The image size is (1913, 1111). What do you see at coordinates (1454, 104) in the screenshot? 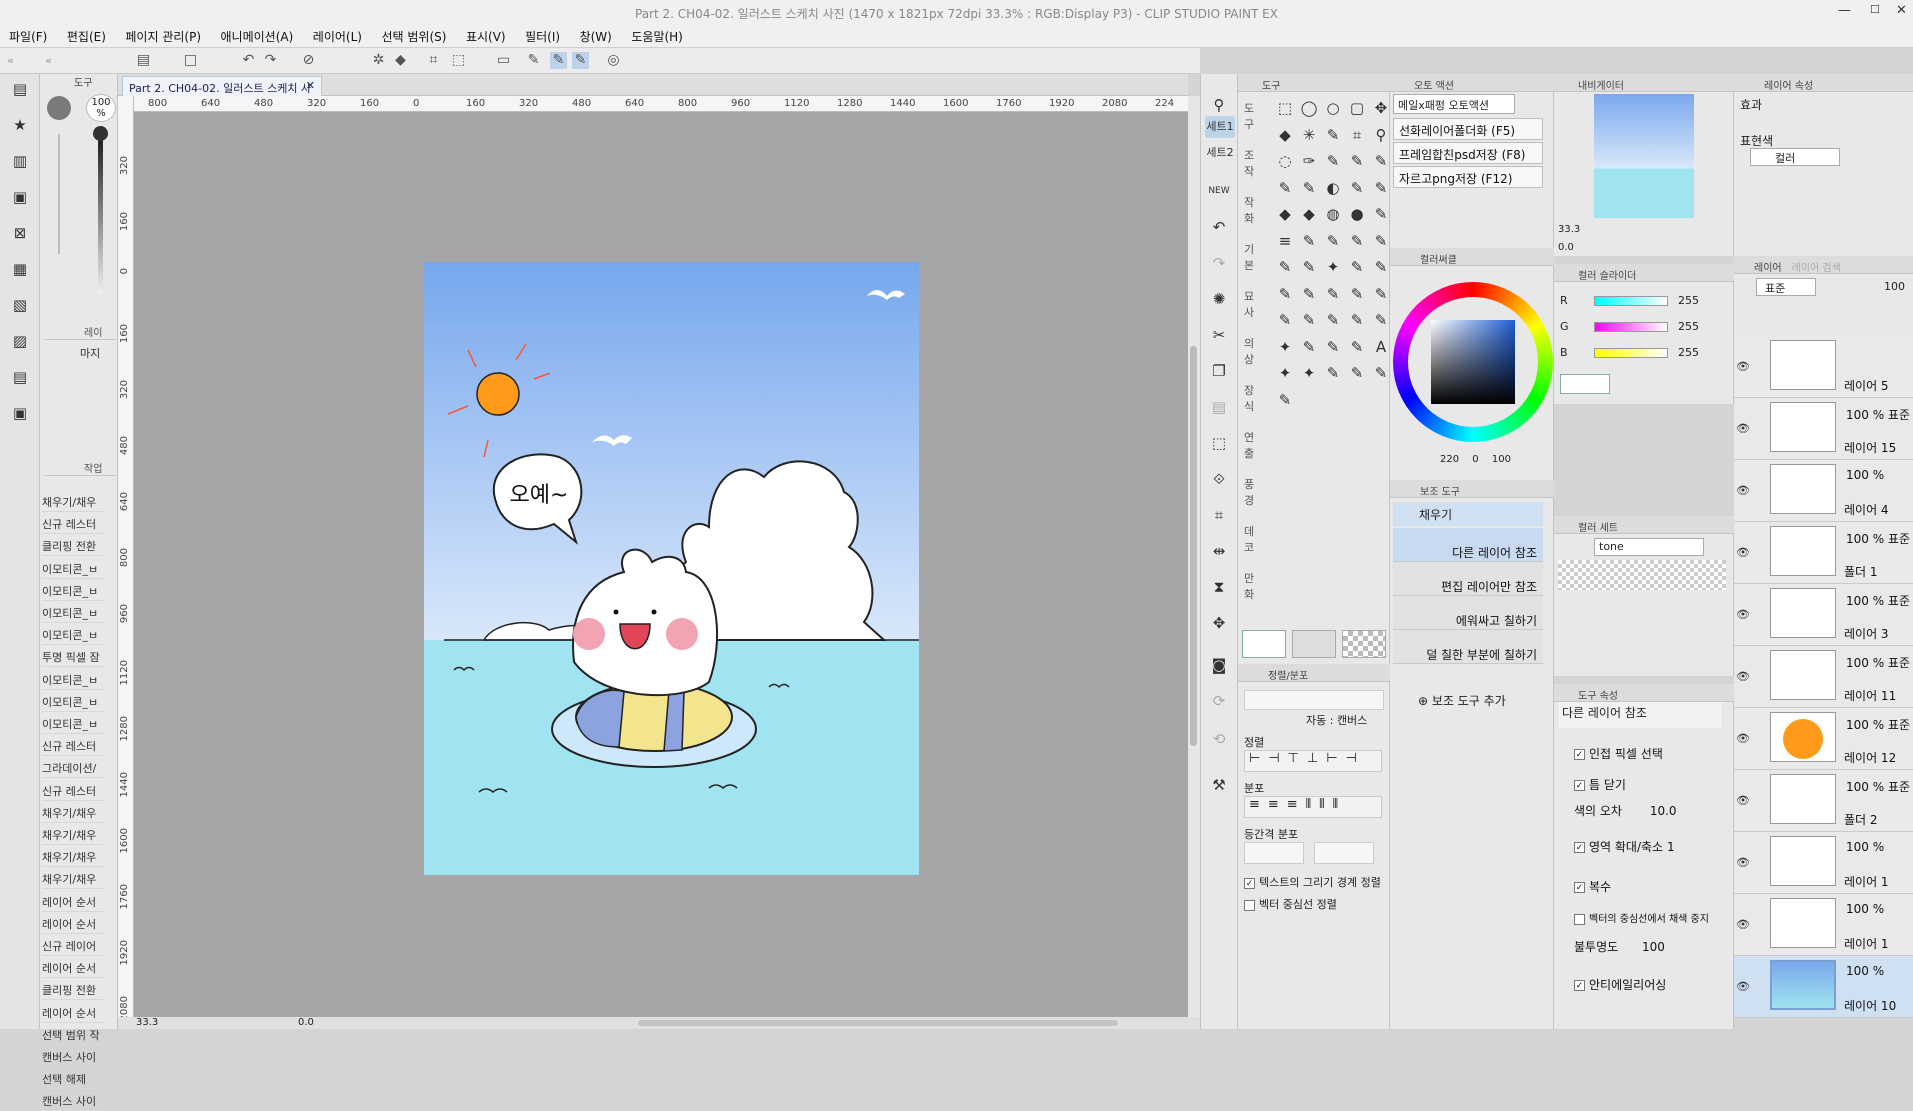
I see `auto-action-set-select: 메일x패펑 오토액션` at bounding box center [1454, 104].